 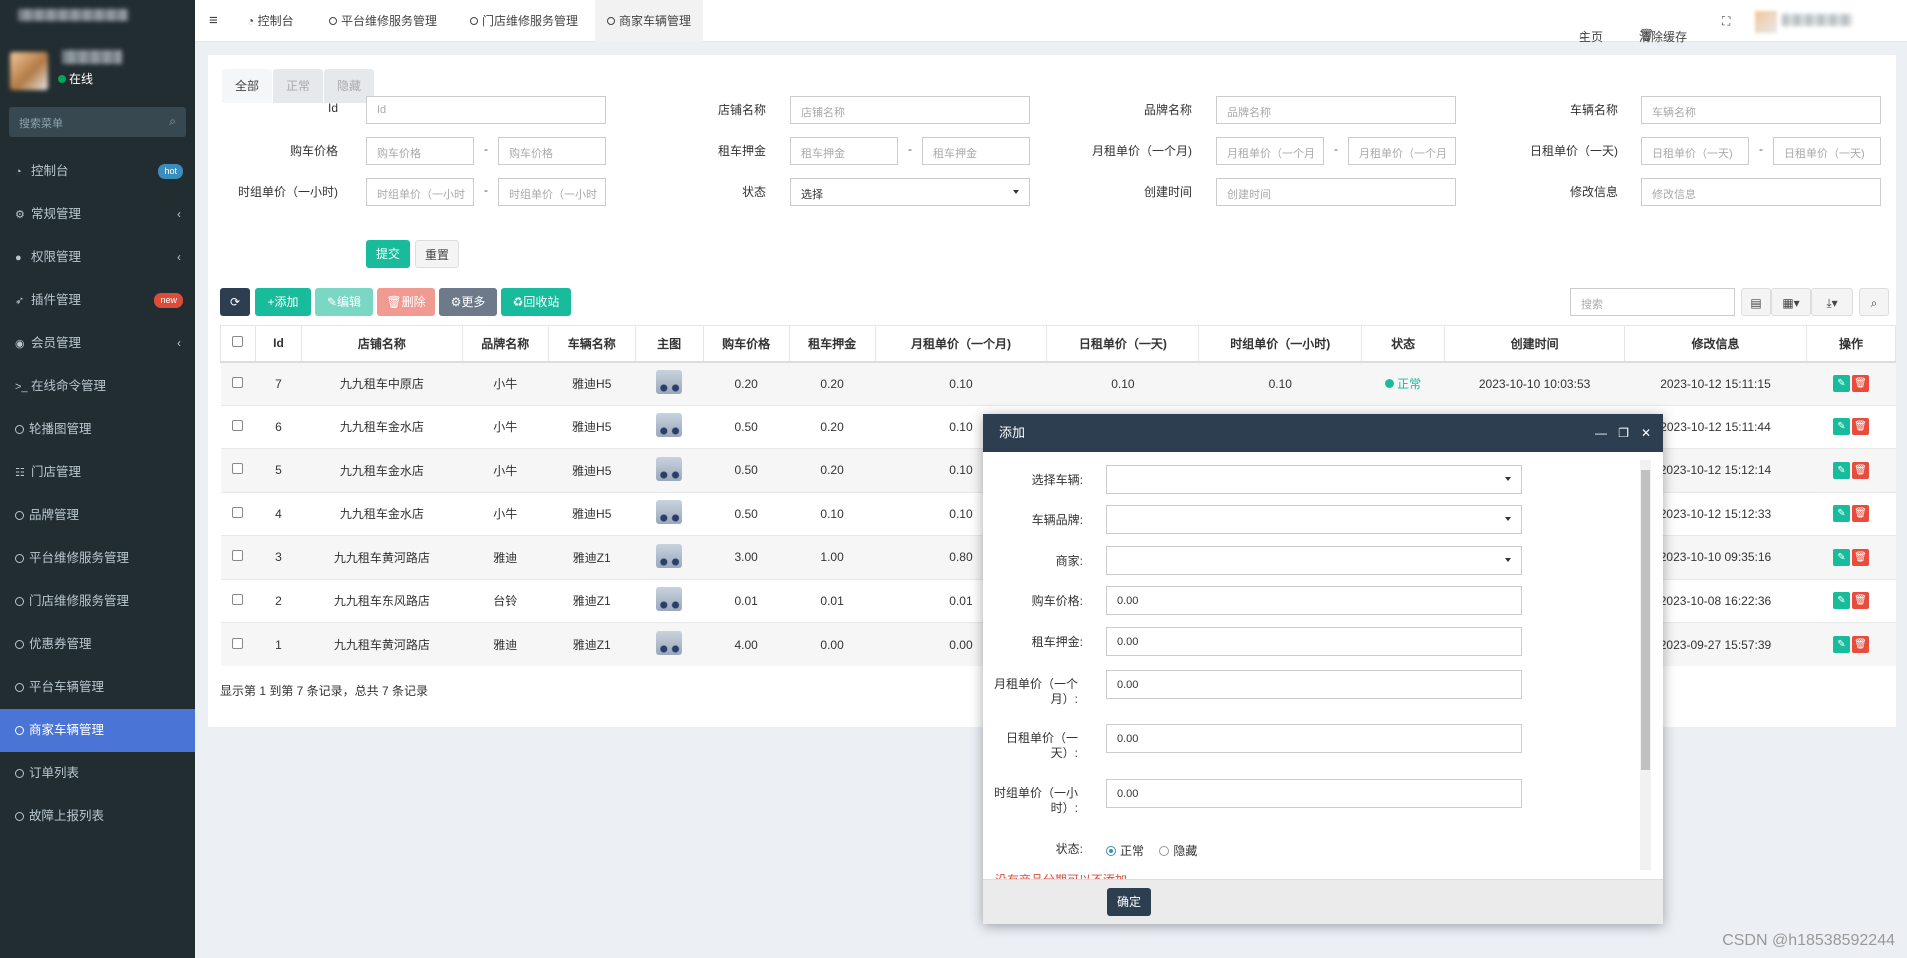 I want to click on export-button: ⤓▾, so click(x=1832, y=302).